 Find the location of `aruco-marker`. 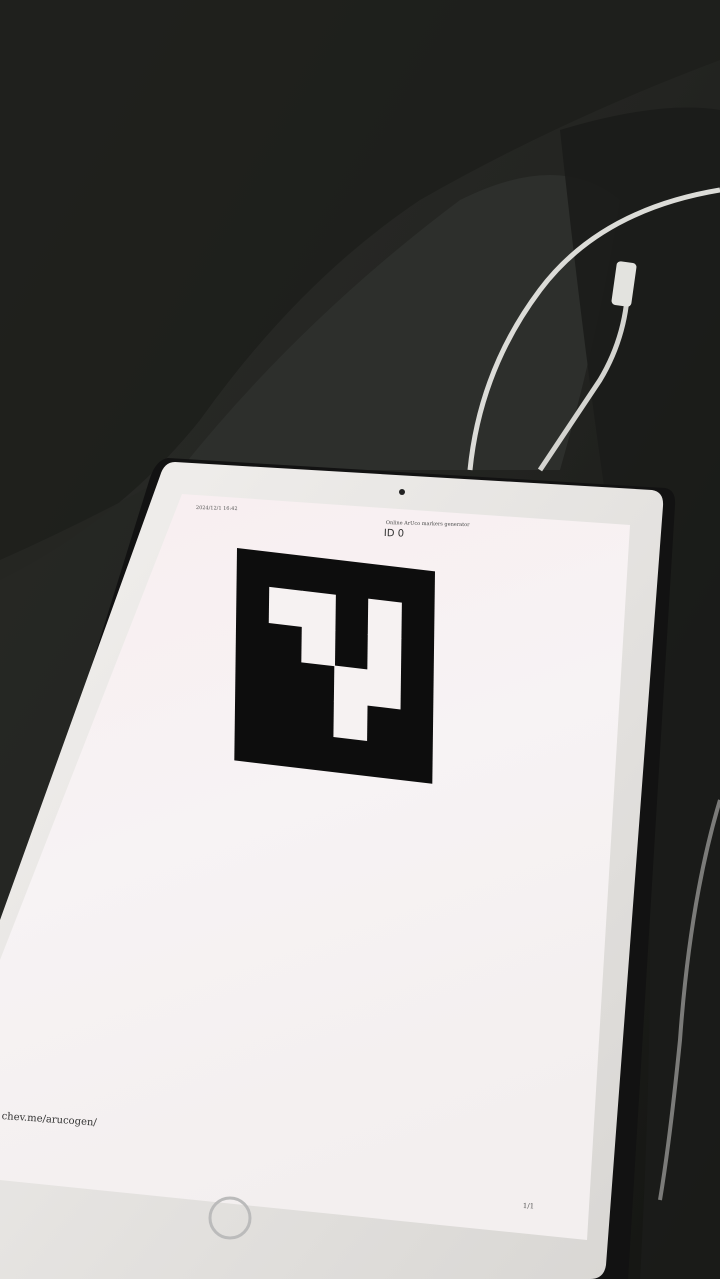

aruco-marker is located at coordinates (335, 666).